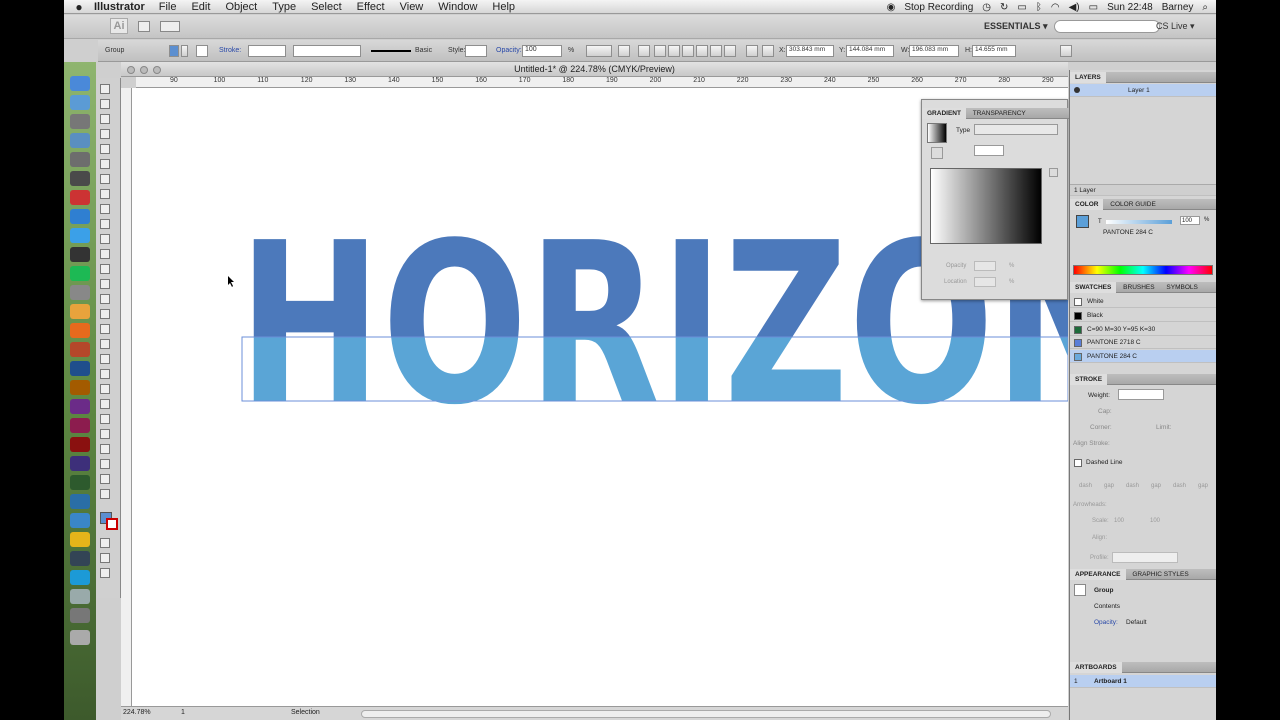  I want to click on artboard-tool-icon, so click(105, 449).